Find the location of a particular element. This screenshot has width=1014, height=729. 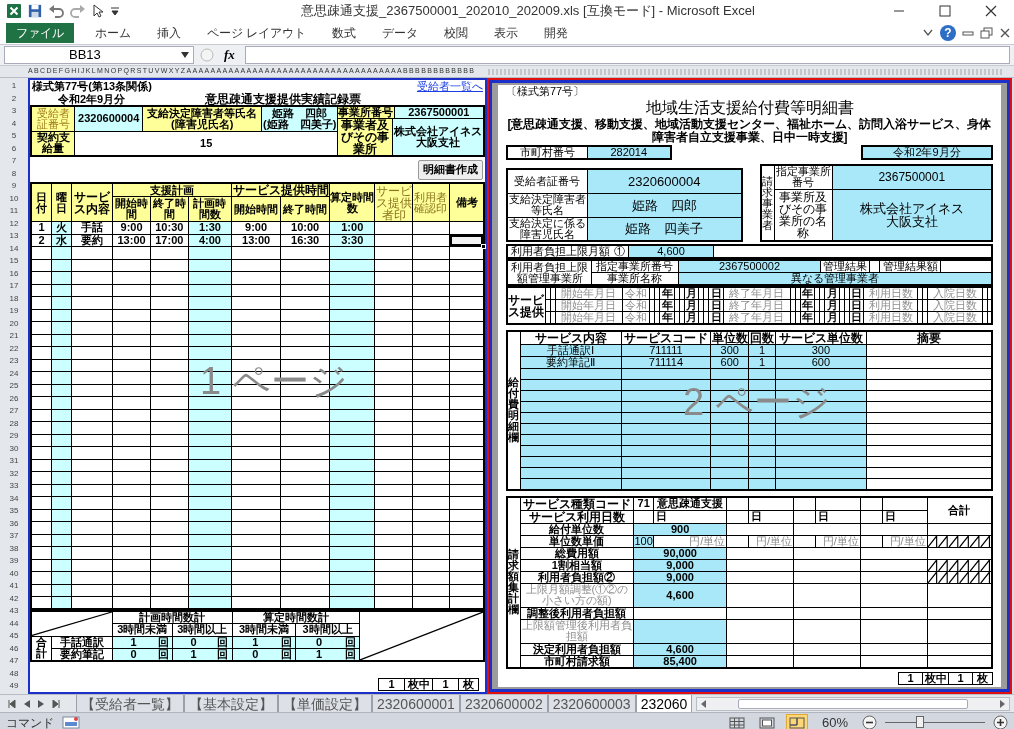

save-icon is located at coordinates (35, 11).